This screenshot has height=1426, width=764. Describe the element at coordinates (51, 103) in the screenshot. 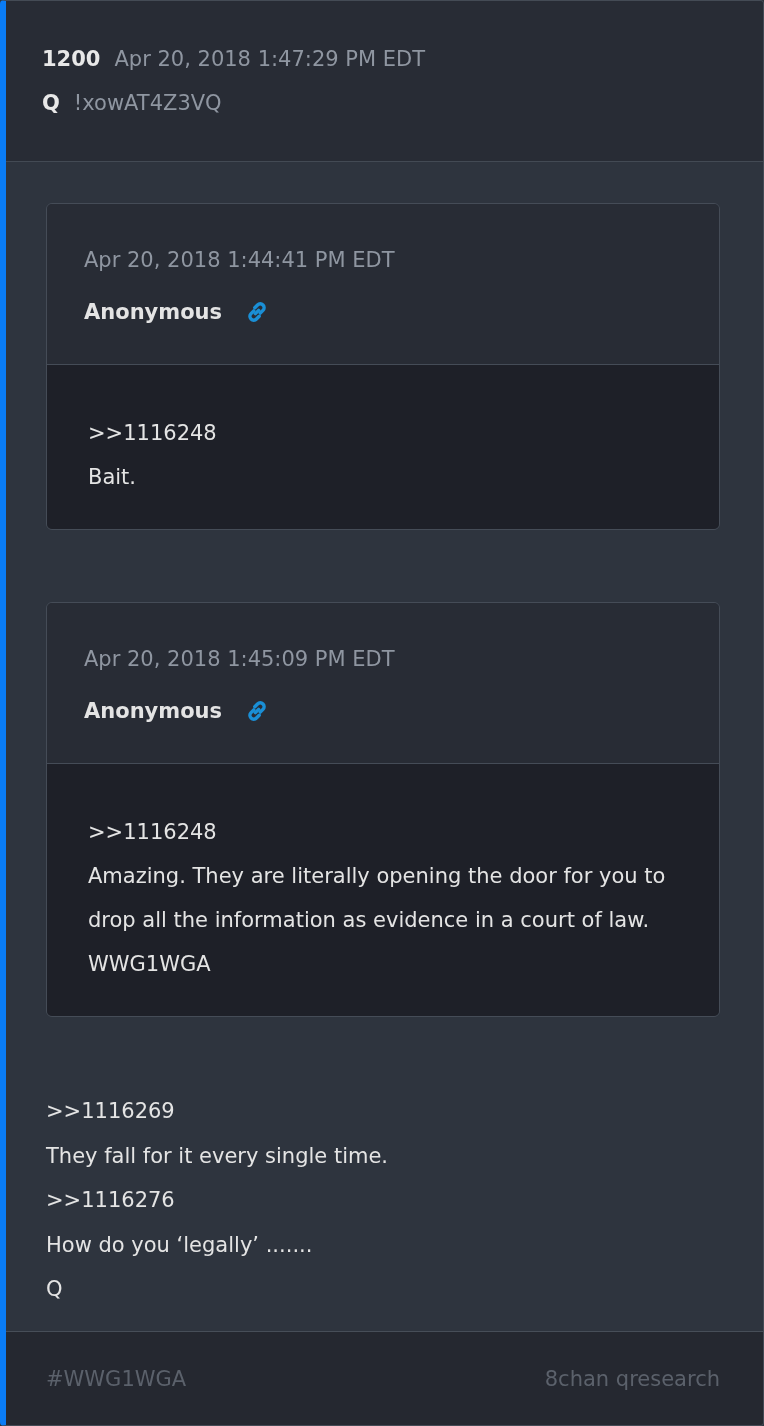

I see `author-name: Q` at that location.